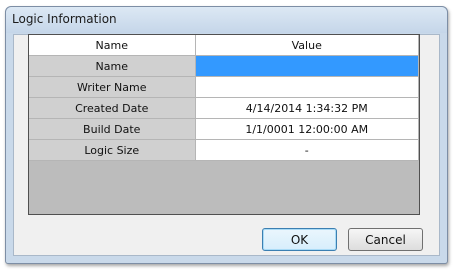 The image size is (457, 273). What do you see at coordinates (112, 108) in the screenshot?
I see `row-name-cell: Created Date` at bounding box center [112, 108].